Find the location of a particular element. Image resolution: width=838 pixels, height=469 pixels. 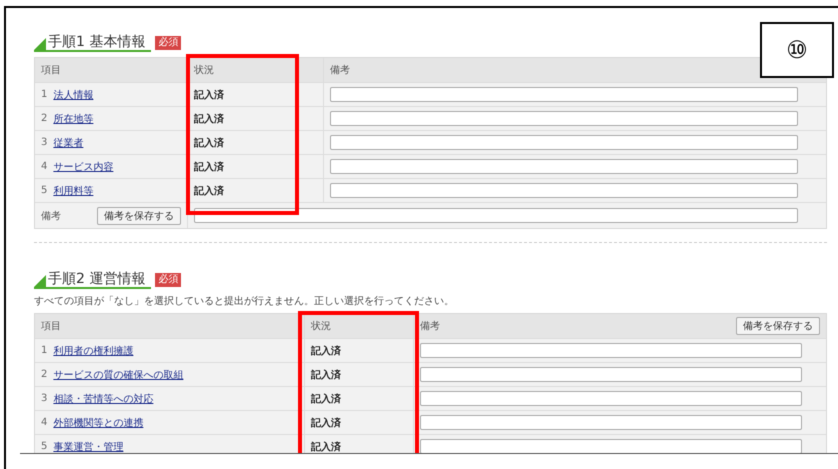

section-title: 手順1 基本情報 is located at coordinates (97, 42).